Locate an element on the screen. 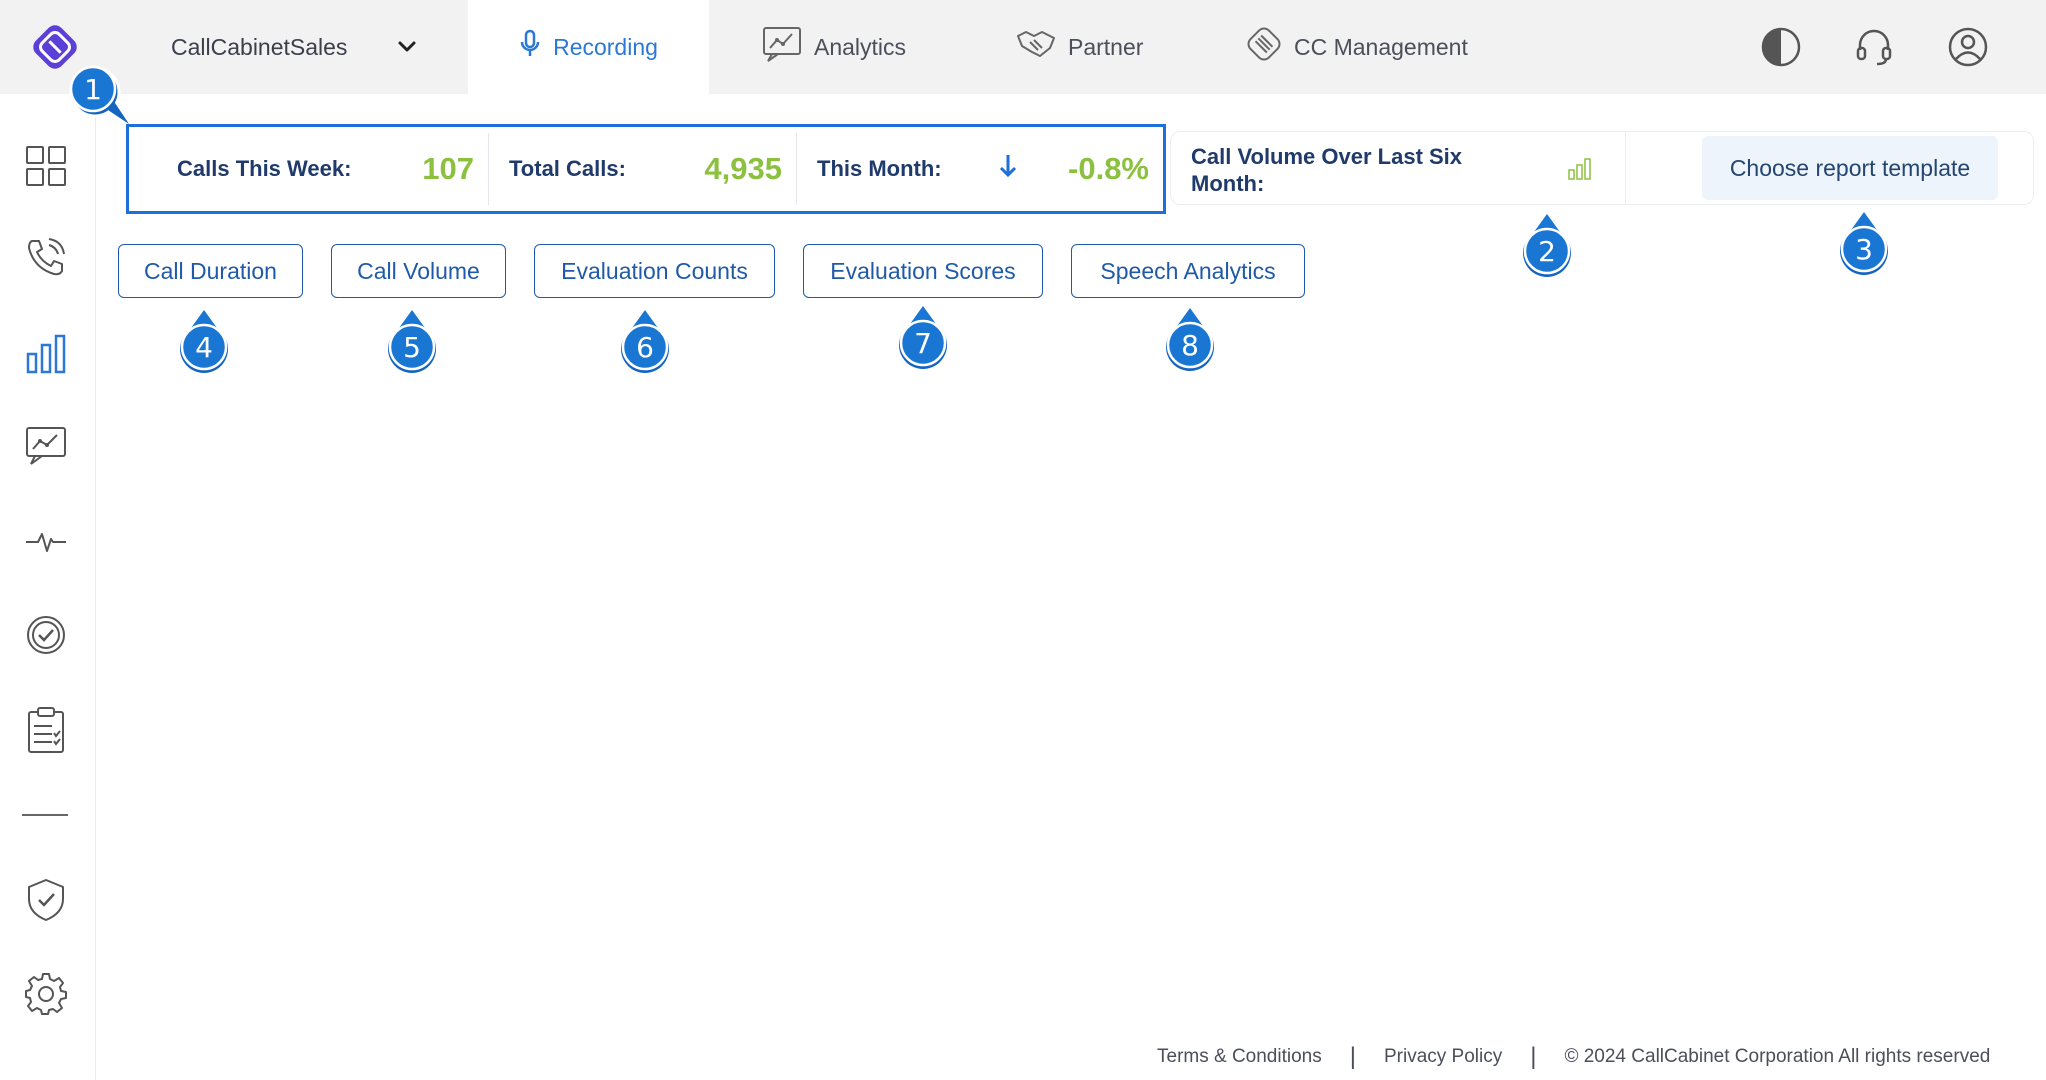 The width and height of the screenshot is (2046, 1080). panel-divider is located at coordinates (1625, 168).